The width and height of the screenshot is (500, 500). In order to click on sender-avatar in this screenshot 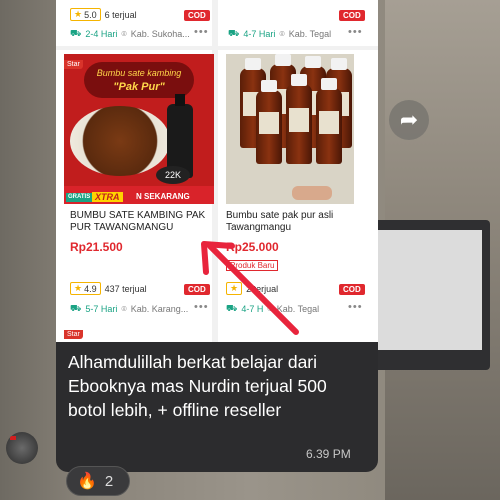, I will do `click(22, 448)`.